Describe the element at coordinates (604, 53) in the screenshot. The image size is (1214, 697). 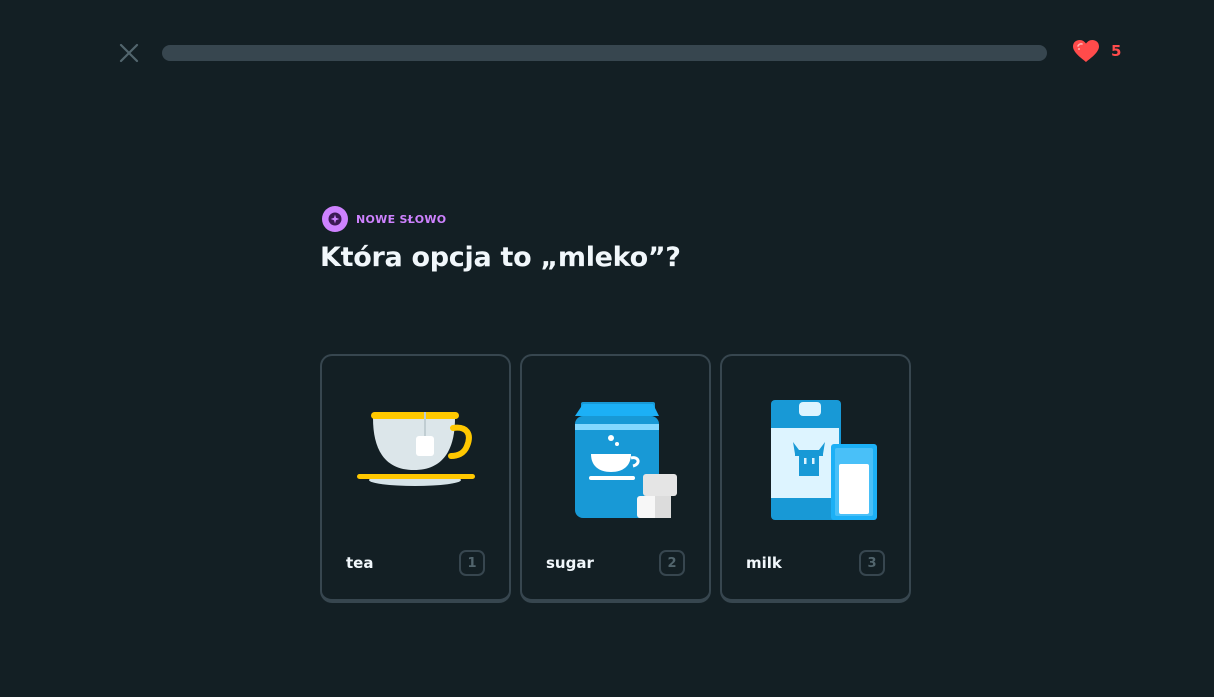
I see `lesson-progress-bar` at that location.